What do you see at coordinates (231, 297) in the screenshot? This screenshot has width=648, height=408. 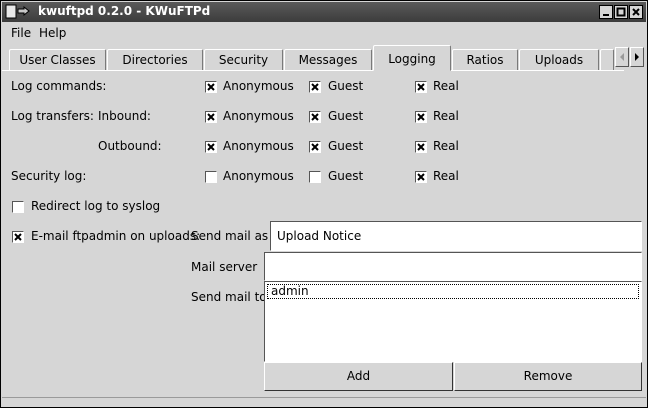 I see `send-mail-to-label: Send mail to:` at bounding box center [231, 297].